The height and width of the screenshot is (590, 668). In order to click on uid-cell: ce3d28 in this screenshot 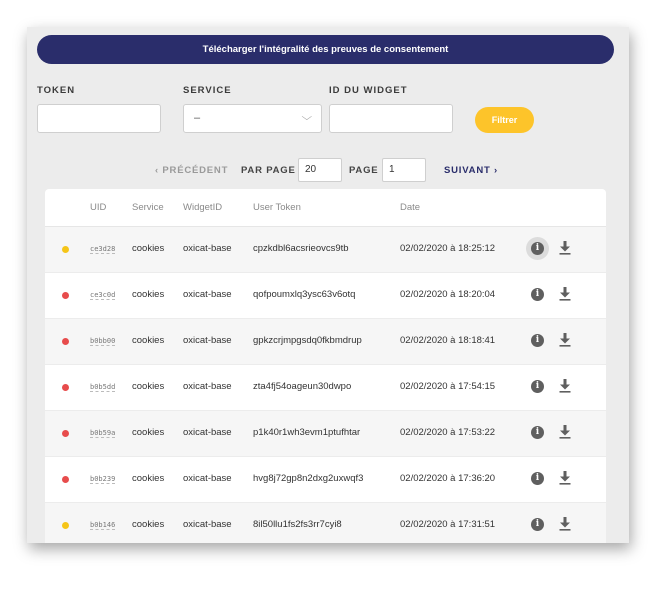, I will do `click(103, 249)`.